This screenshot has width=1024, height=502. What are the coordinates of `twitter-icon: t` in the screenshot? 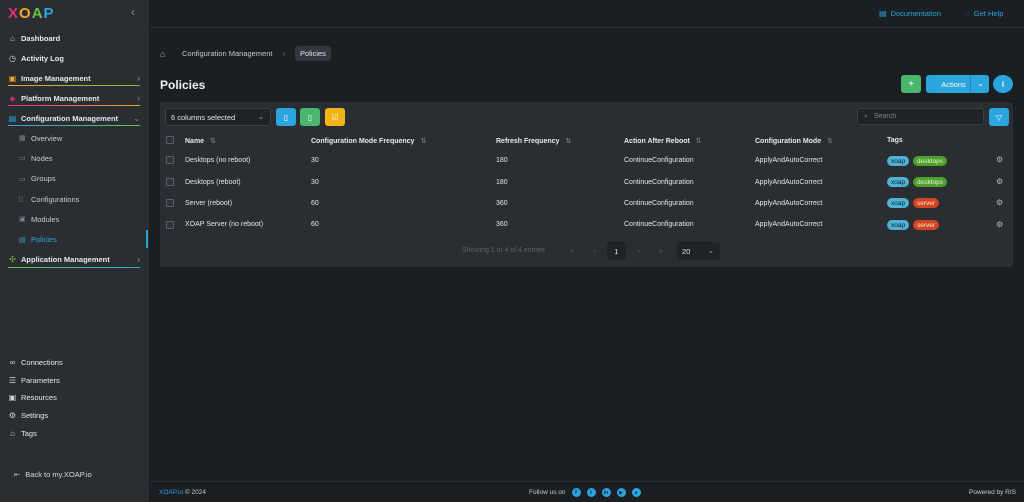 It's located at (591, 492).